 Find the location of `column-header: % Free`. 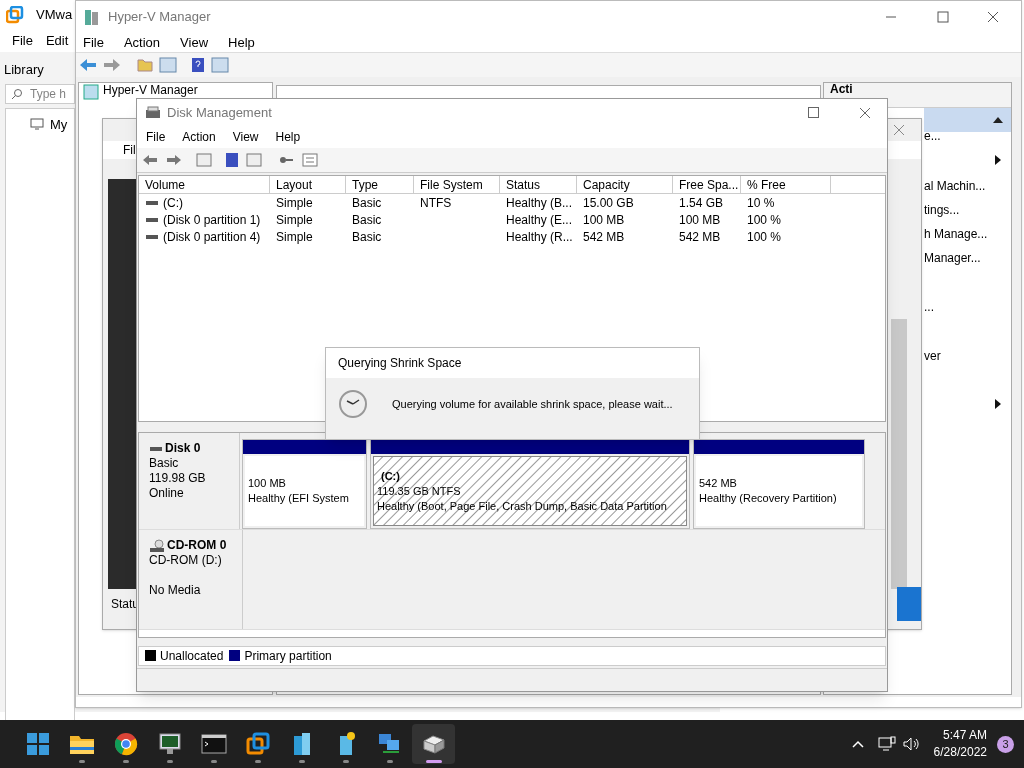

column-header: % Free is located at coordinates (786, 185).